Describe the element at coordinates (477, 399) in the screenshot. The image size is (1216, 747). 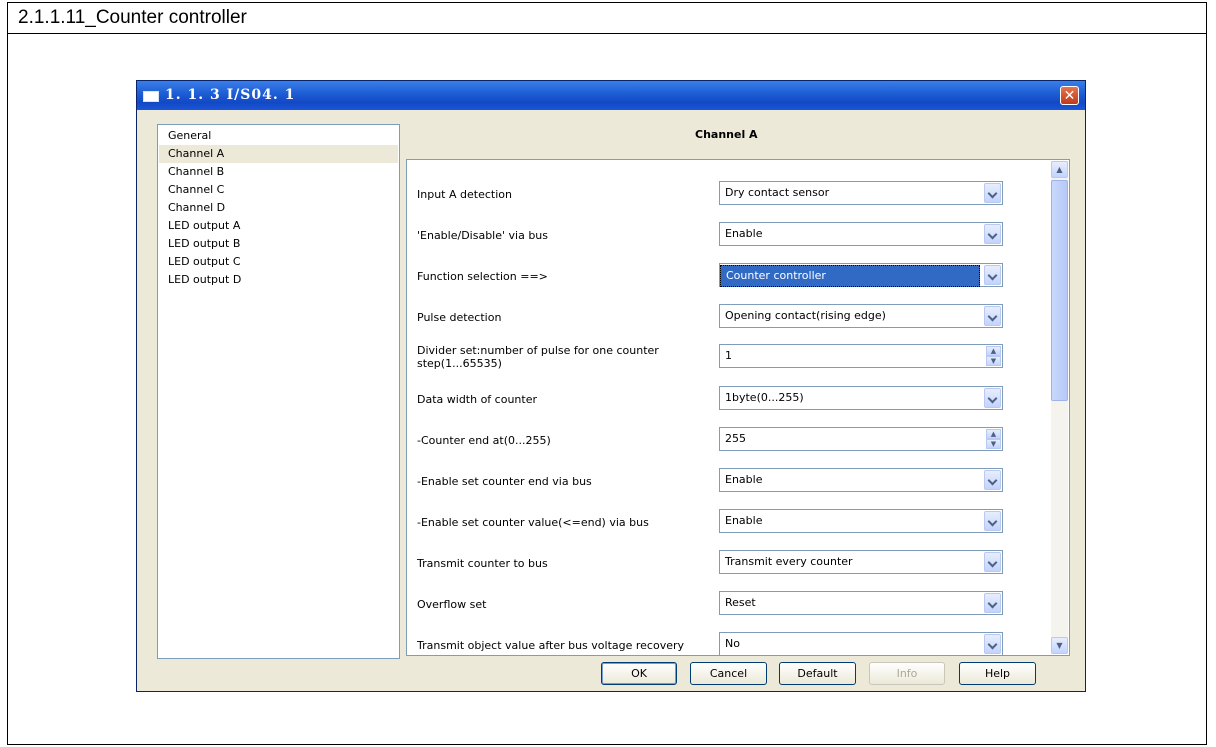
I see `param-label-data-width: Data width of counter` at that location.